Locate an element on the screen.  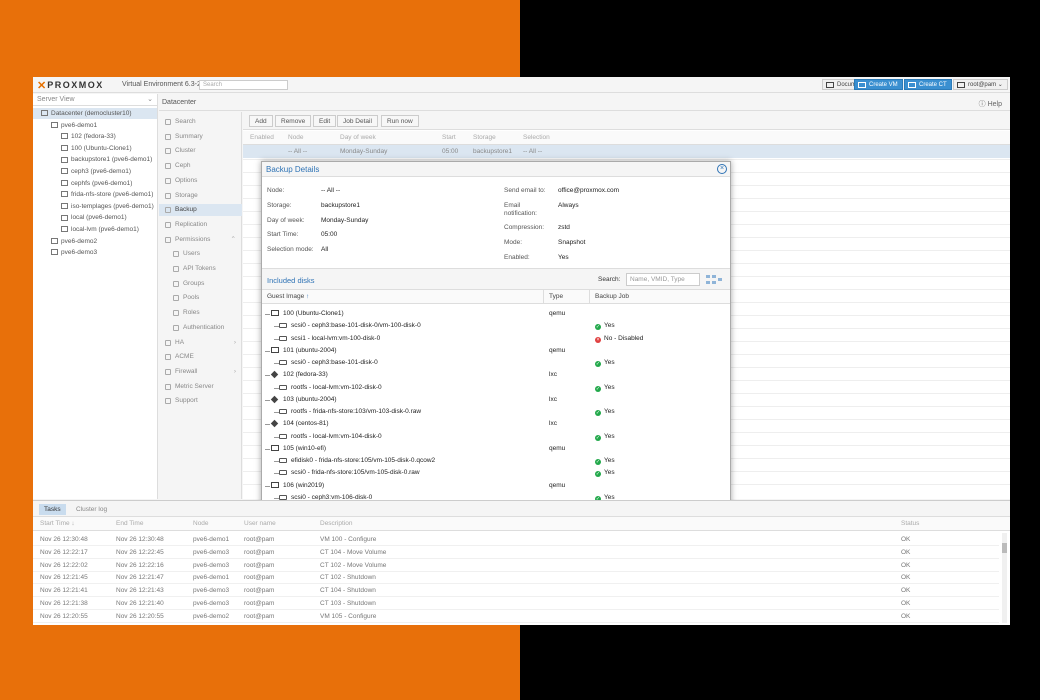
column-guest-image: Guest Image ↑ is located at coordinates (288, 296).